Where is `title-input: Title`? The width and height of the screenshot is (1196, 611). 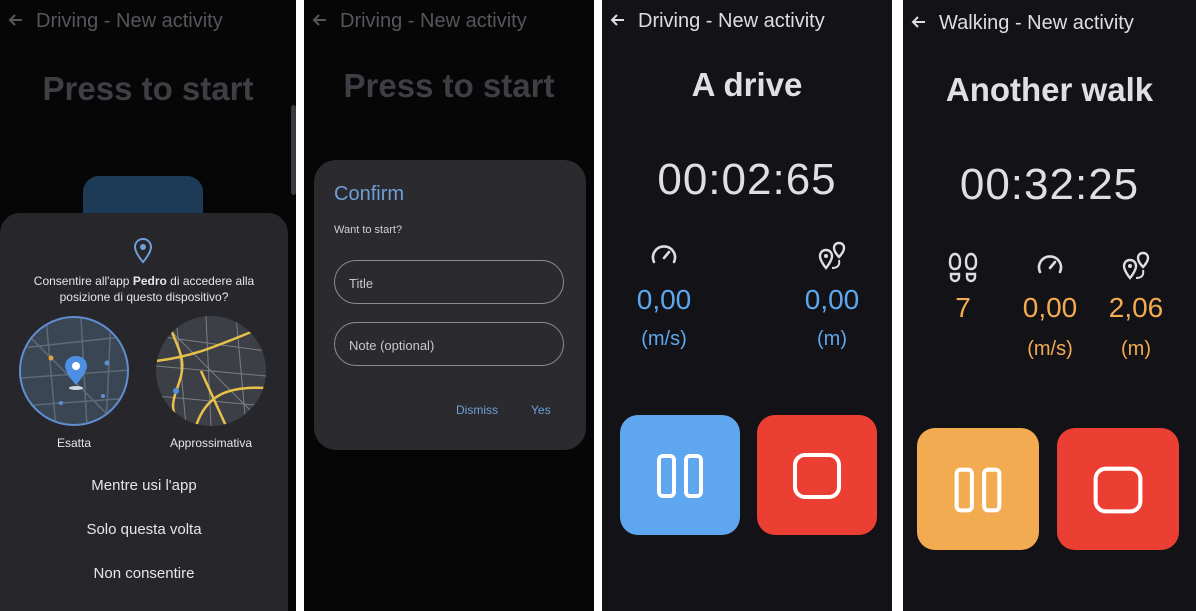 title-input: Title is located at coordinates (449, 282).